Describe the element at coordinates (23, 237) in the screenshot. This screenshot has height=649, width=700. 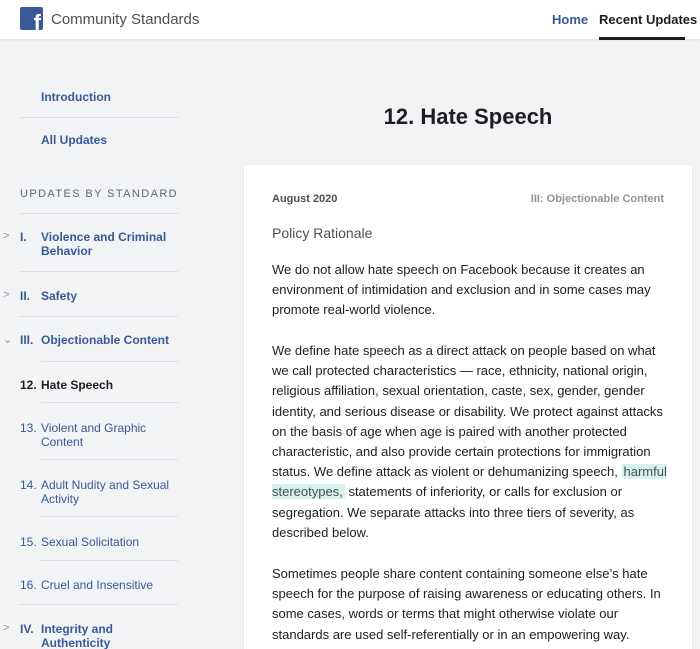
I see `section-numeral: I.` at that location.